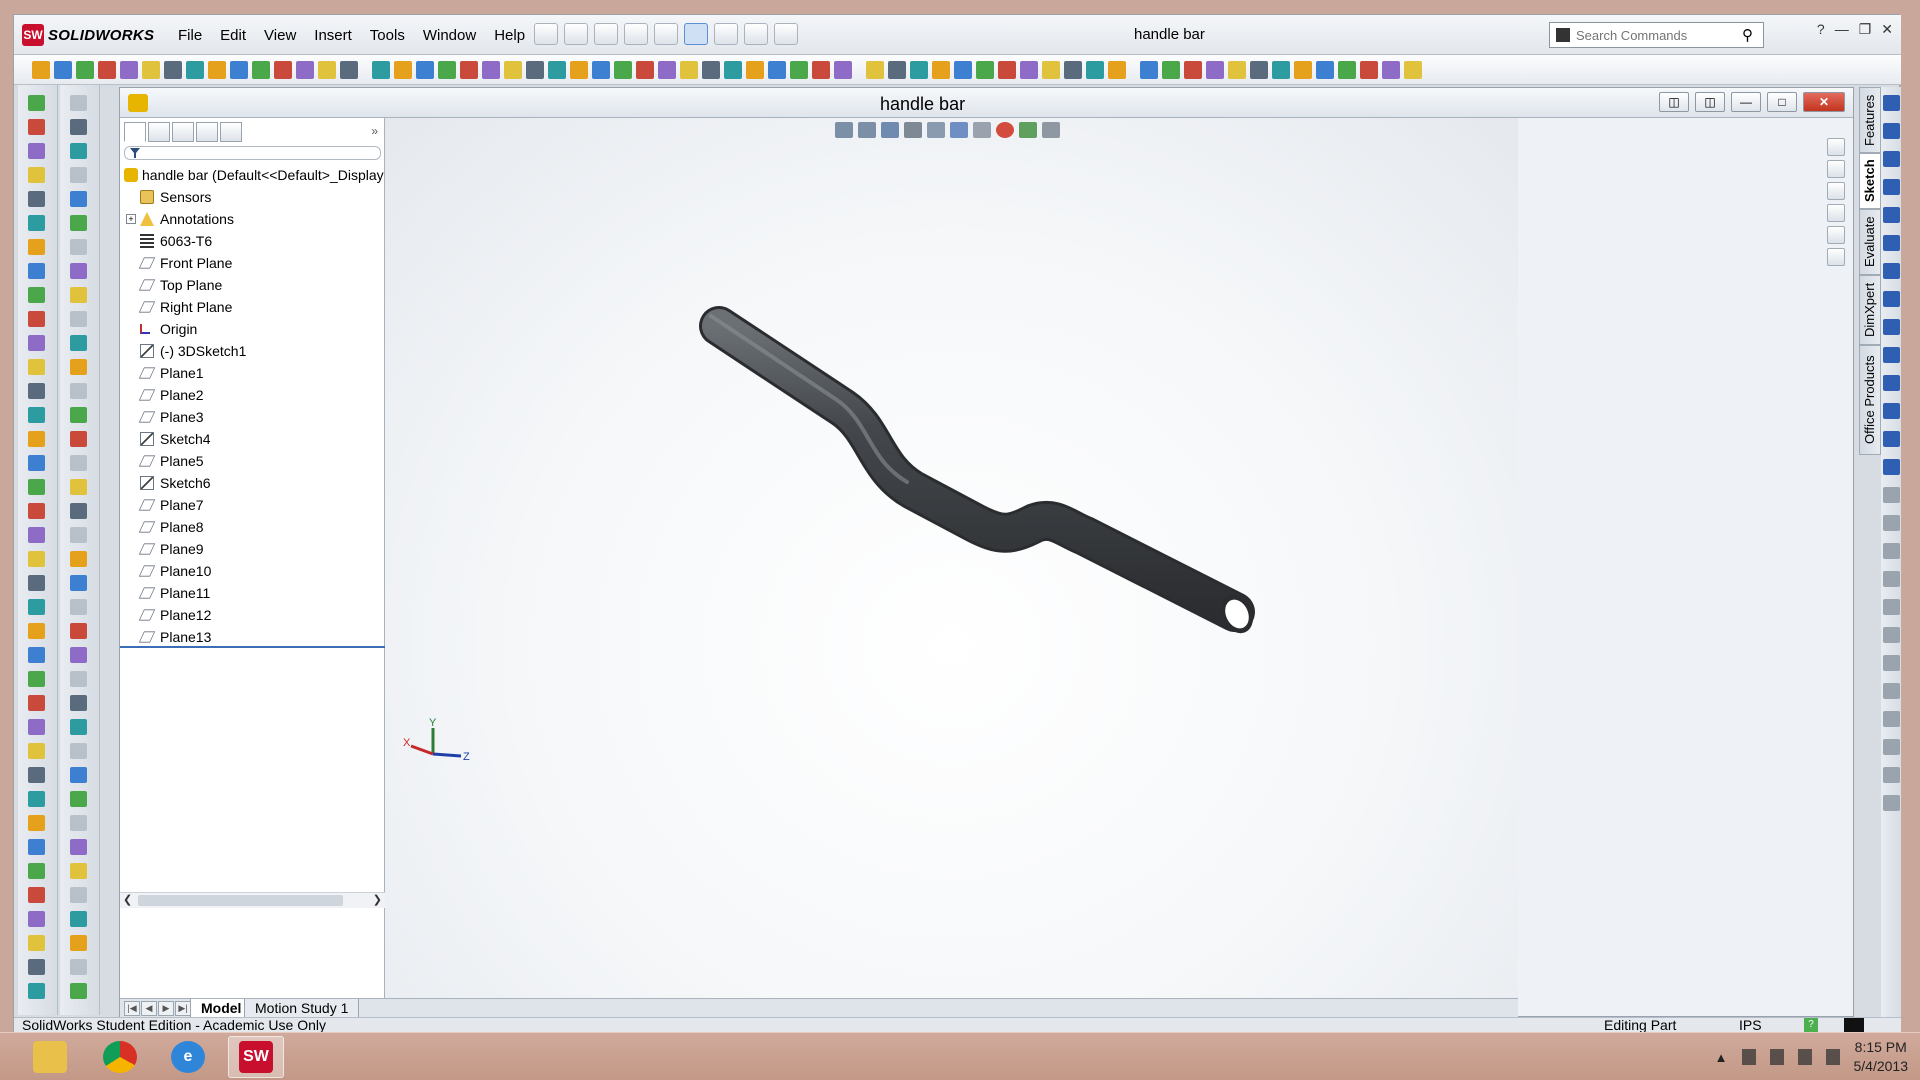 The height and width of the screenshot is (1080, 1920). Describe the element at coordinates (377, 899) in the screenshot. I see `scroll-right-icon: ❯` at that location.